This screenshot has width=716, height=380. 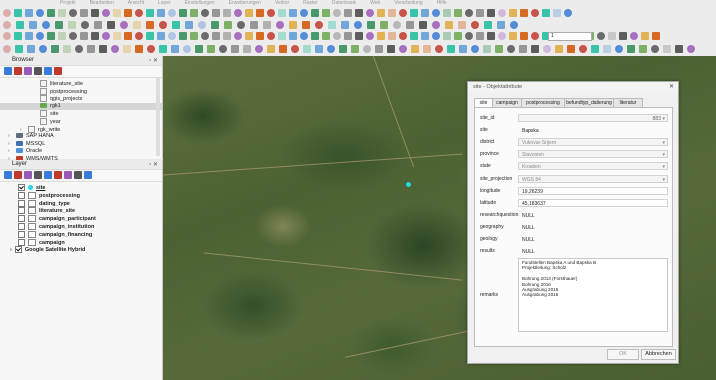 I want to click on field-site-id-input: 883 ▾, so click(x=593, y=118).